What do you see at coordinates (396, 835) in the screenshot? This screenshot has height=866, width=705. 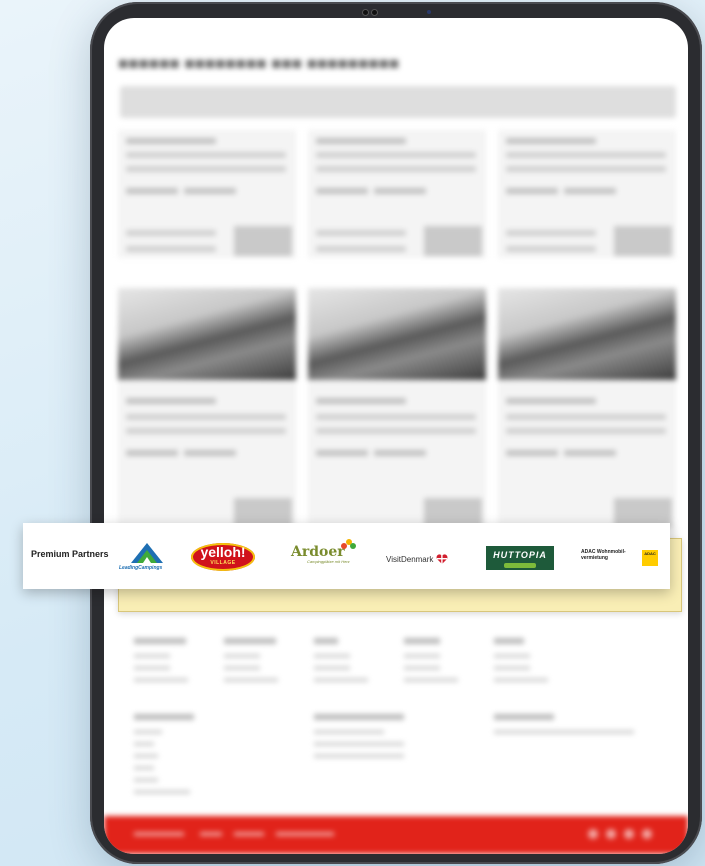 I see `footer-bar` at bounding box center [396, 835].